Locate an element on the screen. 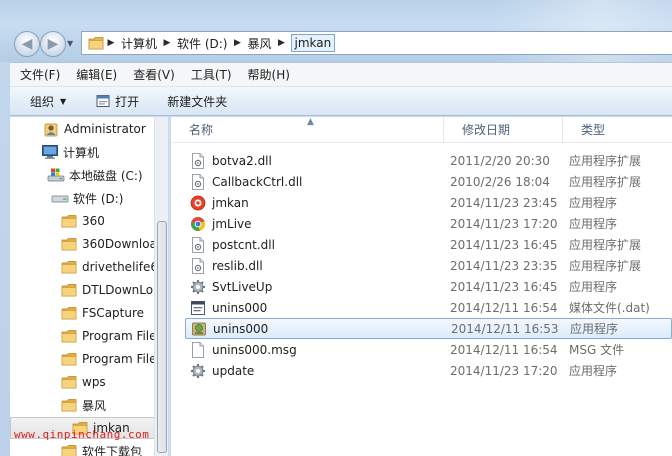 The width and height of the screenshot is (672, 456). scrollbar-thumb is located at coordinates (162, 337).